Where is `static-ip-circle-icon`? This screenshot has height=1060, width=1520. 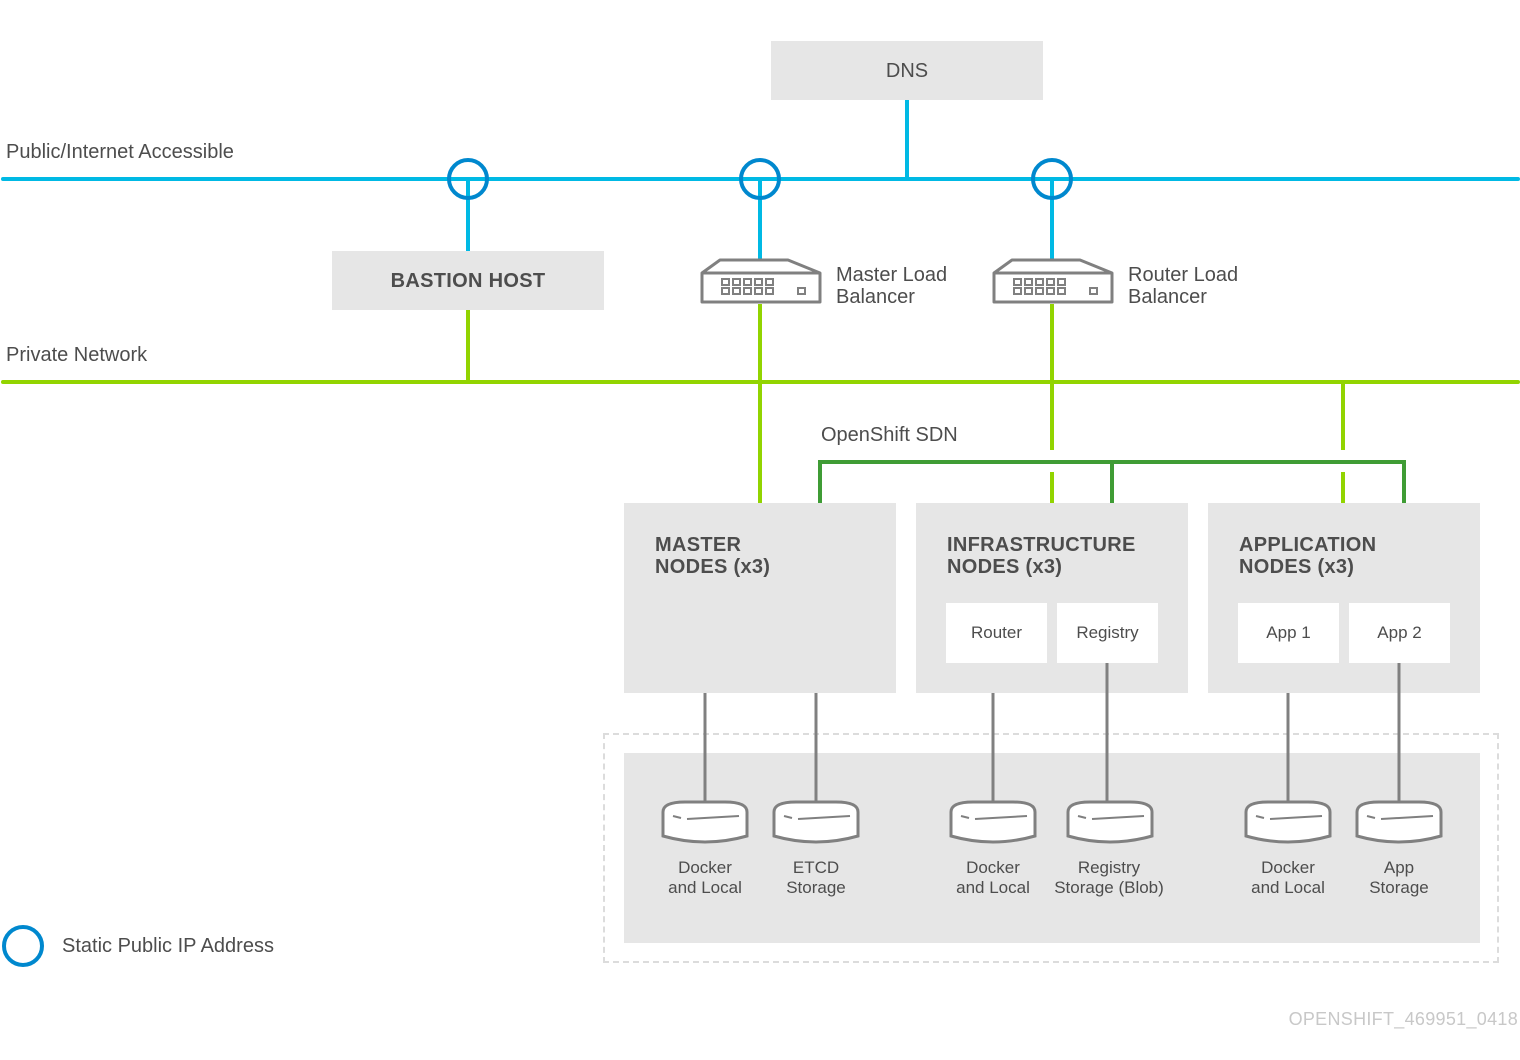
static-ip-circle-icon is located at coordinates (23, 946).